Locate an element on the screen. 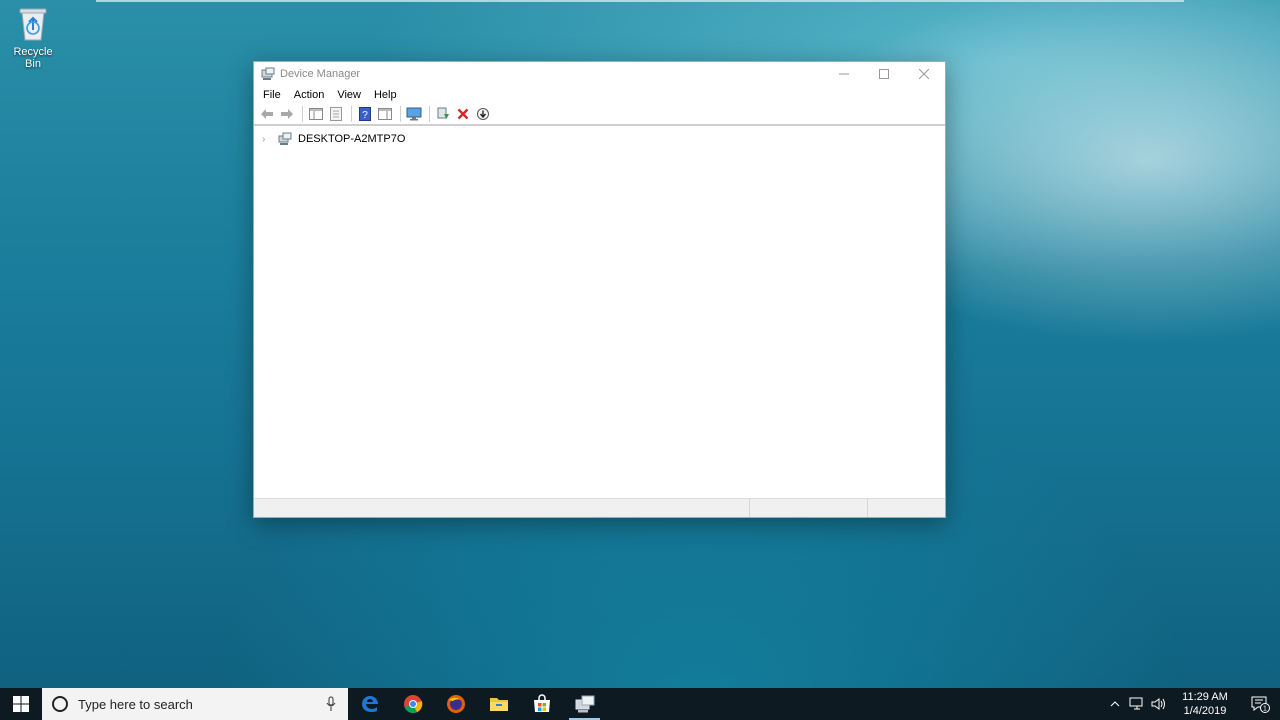  status-bar is located at coordinates (599, 507).